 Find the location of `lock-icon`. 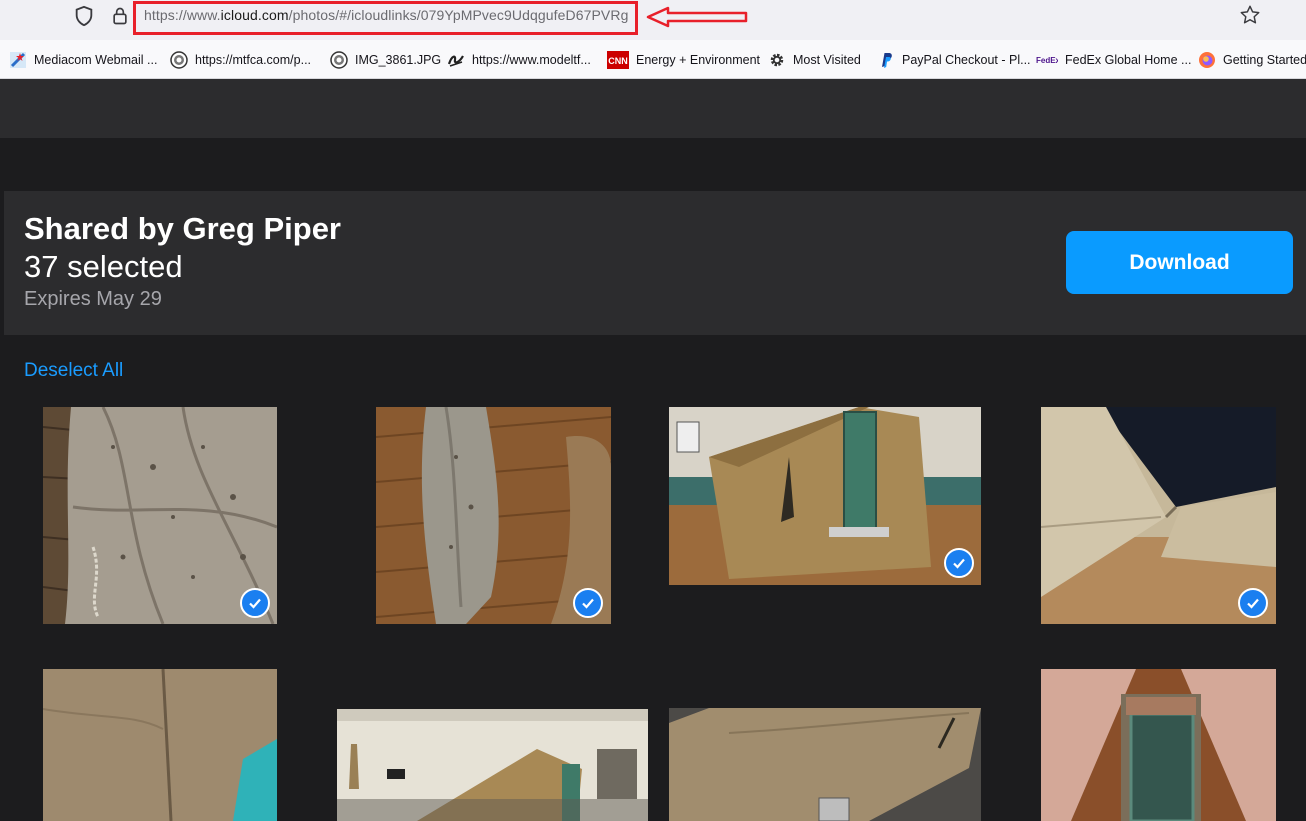

lock-icon is located at coordinates (120, 16).